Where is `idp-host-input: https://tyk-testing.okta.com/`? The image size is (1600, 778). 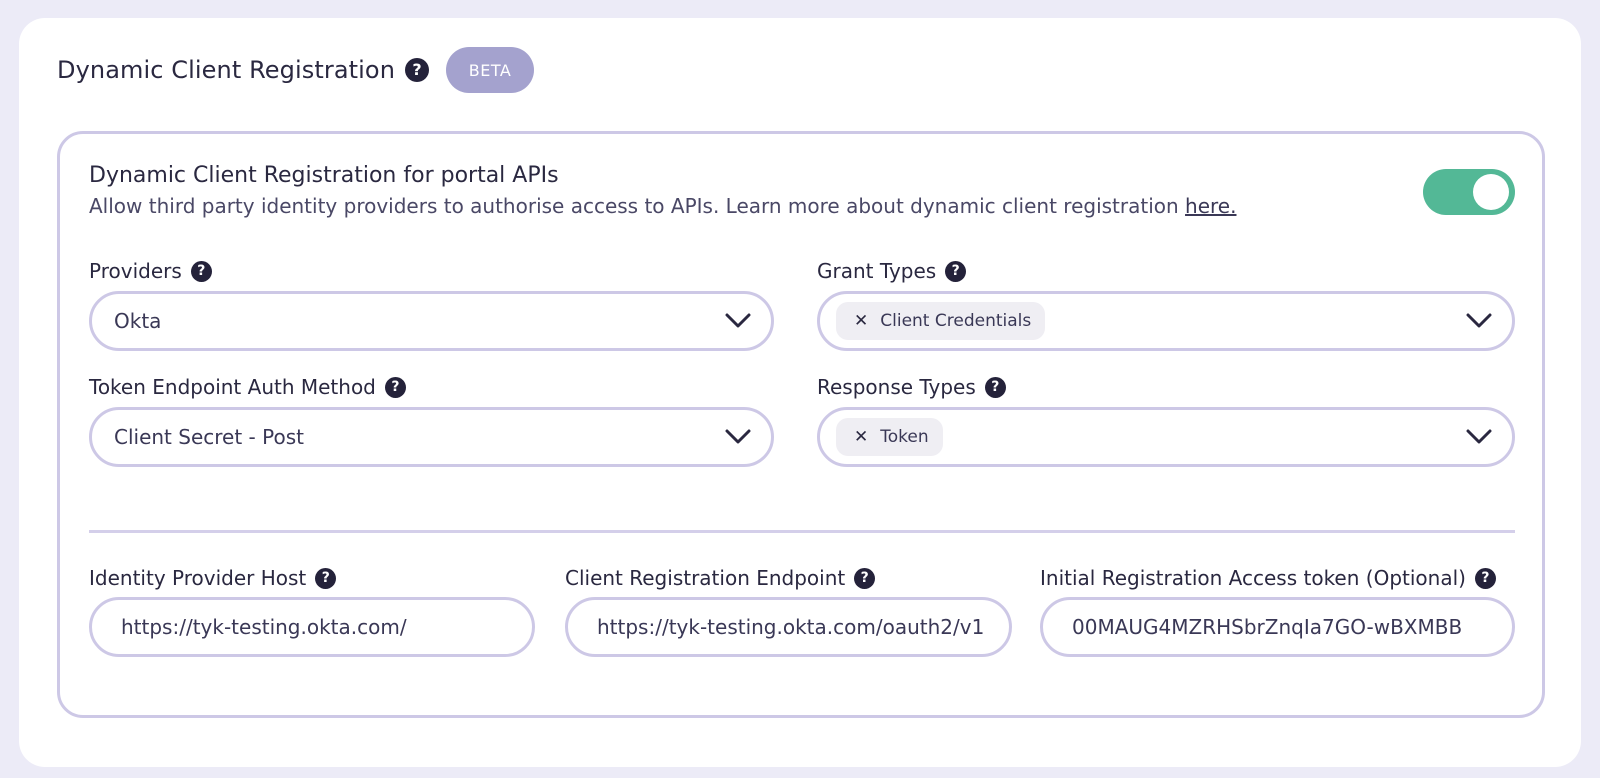 idp-host-input: https://tyk-testing.okta.com/ is located at coordinates (312, 627).